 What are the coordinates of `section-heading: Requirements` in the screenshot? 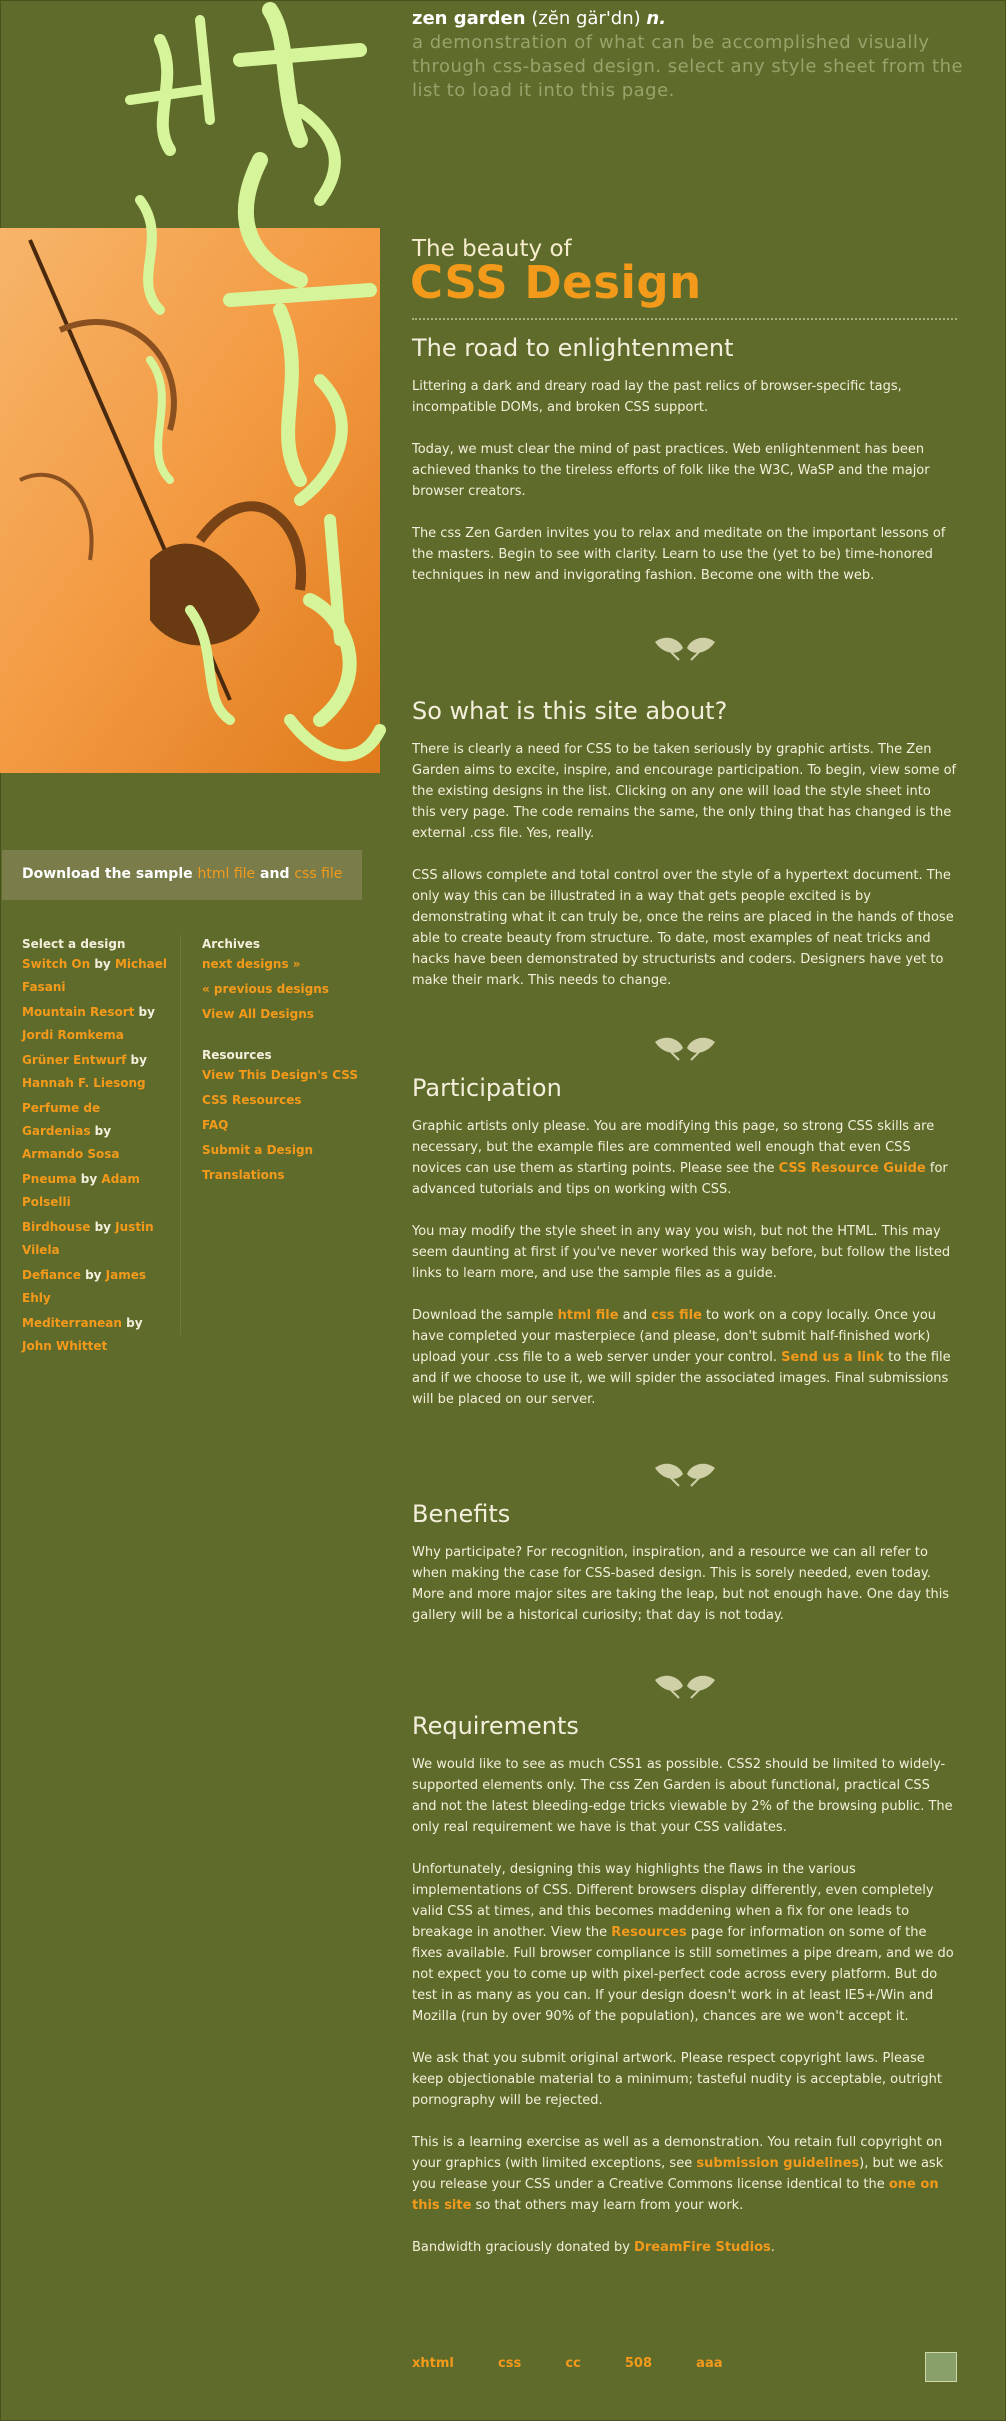 It's located at (495, 1726).